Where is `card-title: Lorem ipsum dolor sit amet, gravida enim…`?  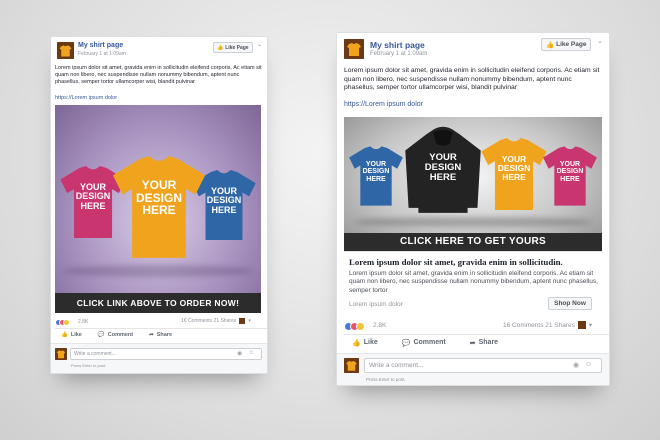
card-title: Lorem ipsum dolor sit amet, gravida enim… is located at coordinates (474, 262).